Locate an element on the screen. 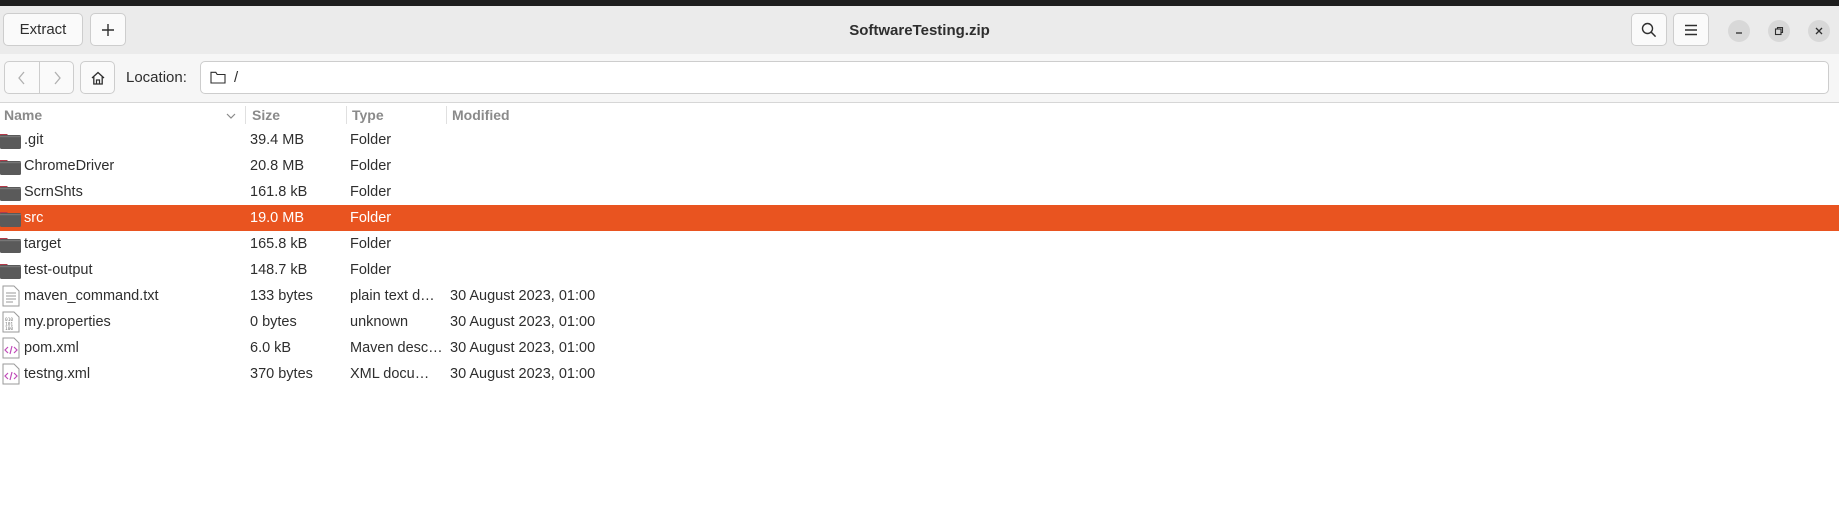 The height and width of the screenshot is (530, 1839). file-size: 19.0 MB is located at coordinates (277, 218).